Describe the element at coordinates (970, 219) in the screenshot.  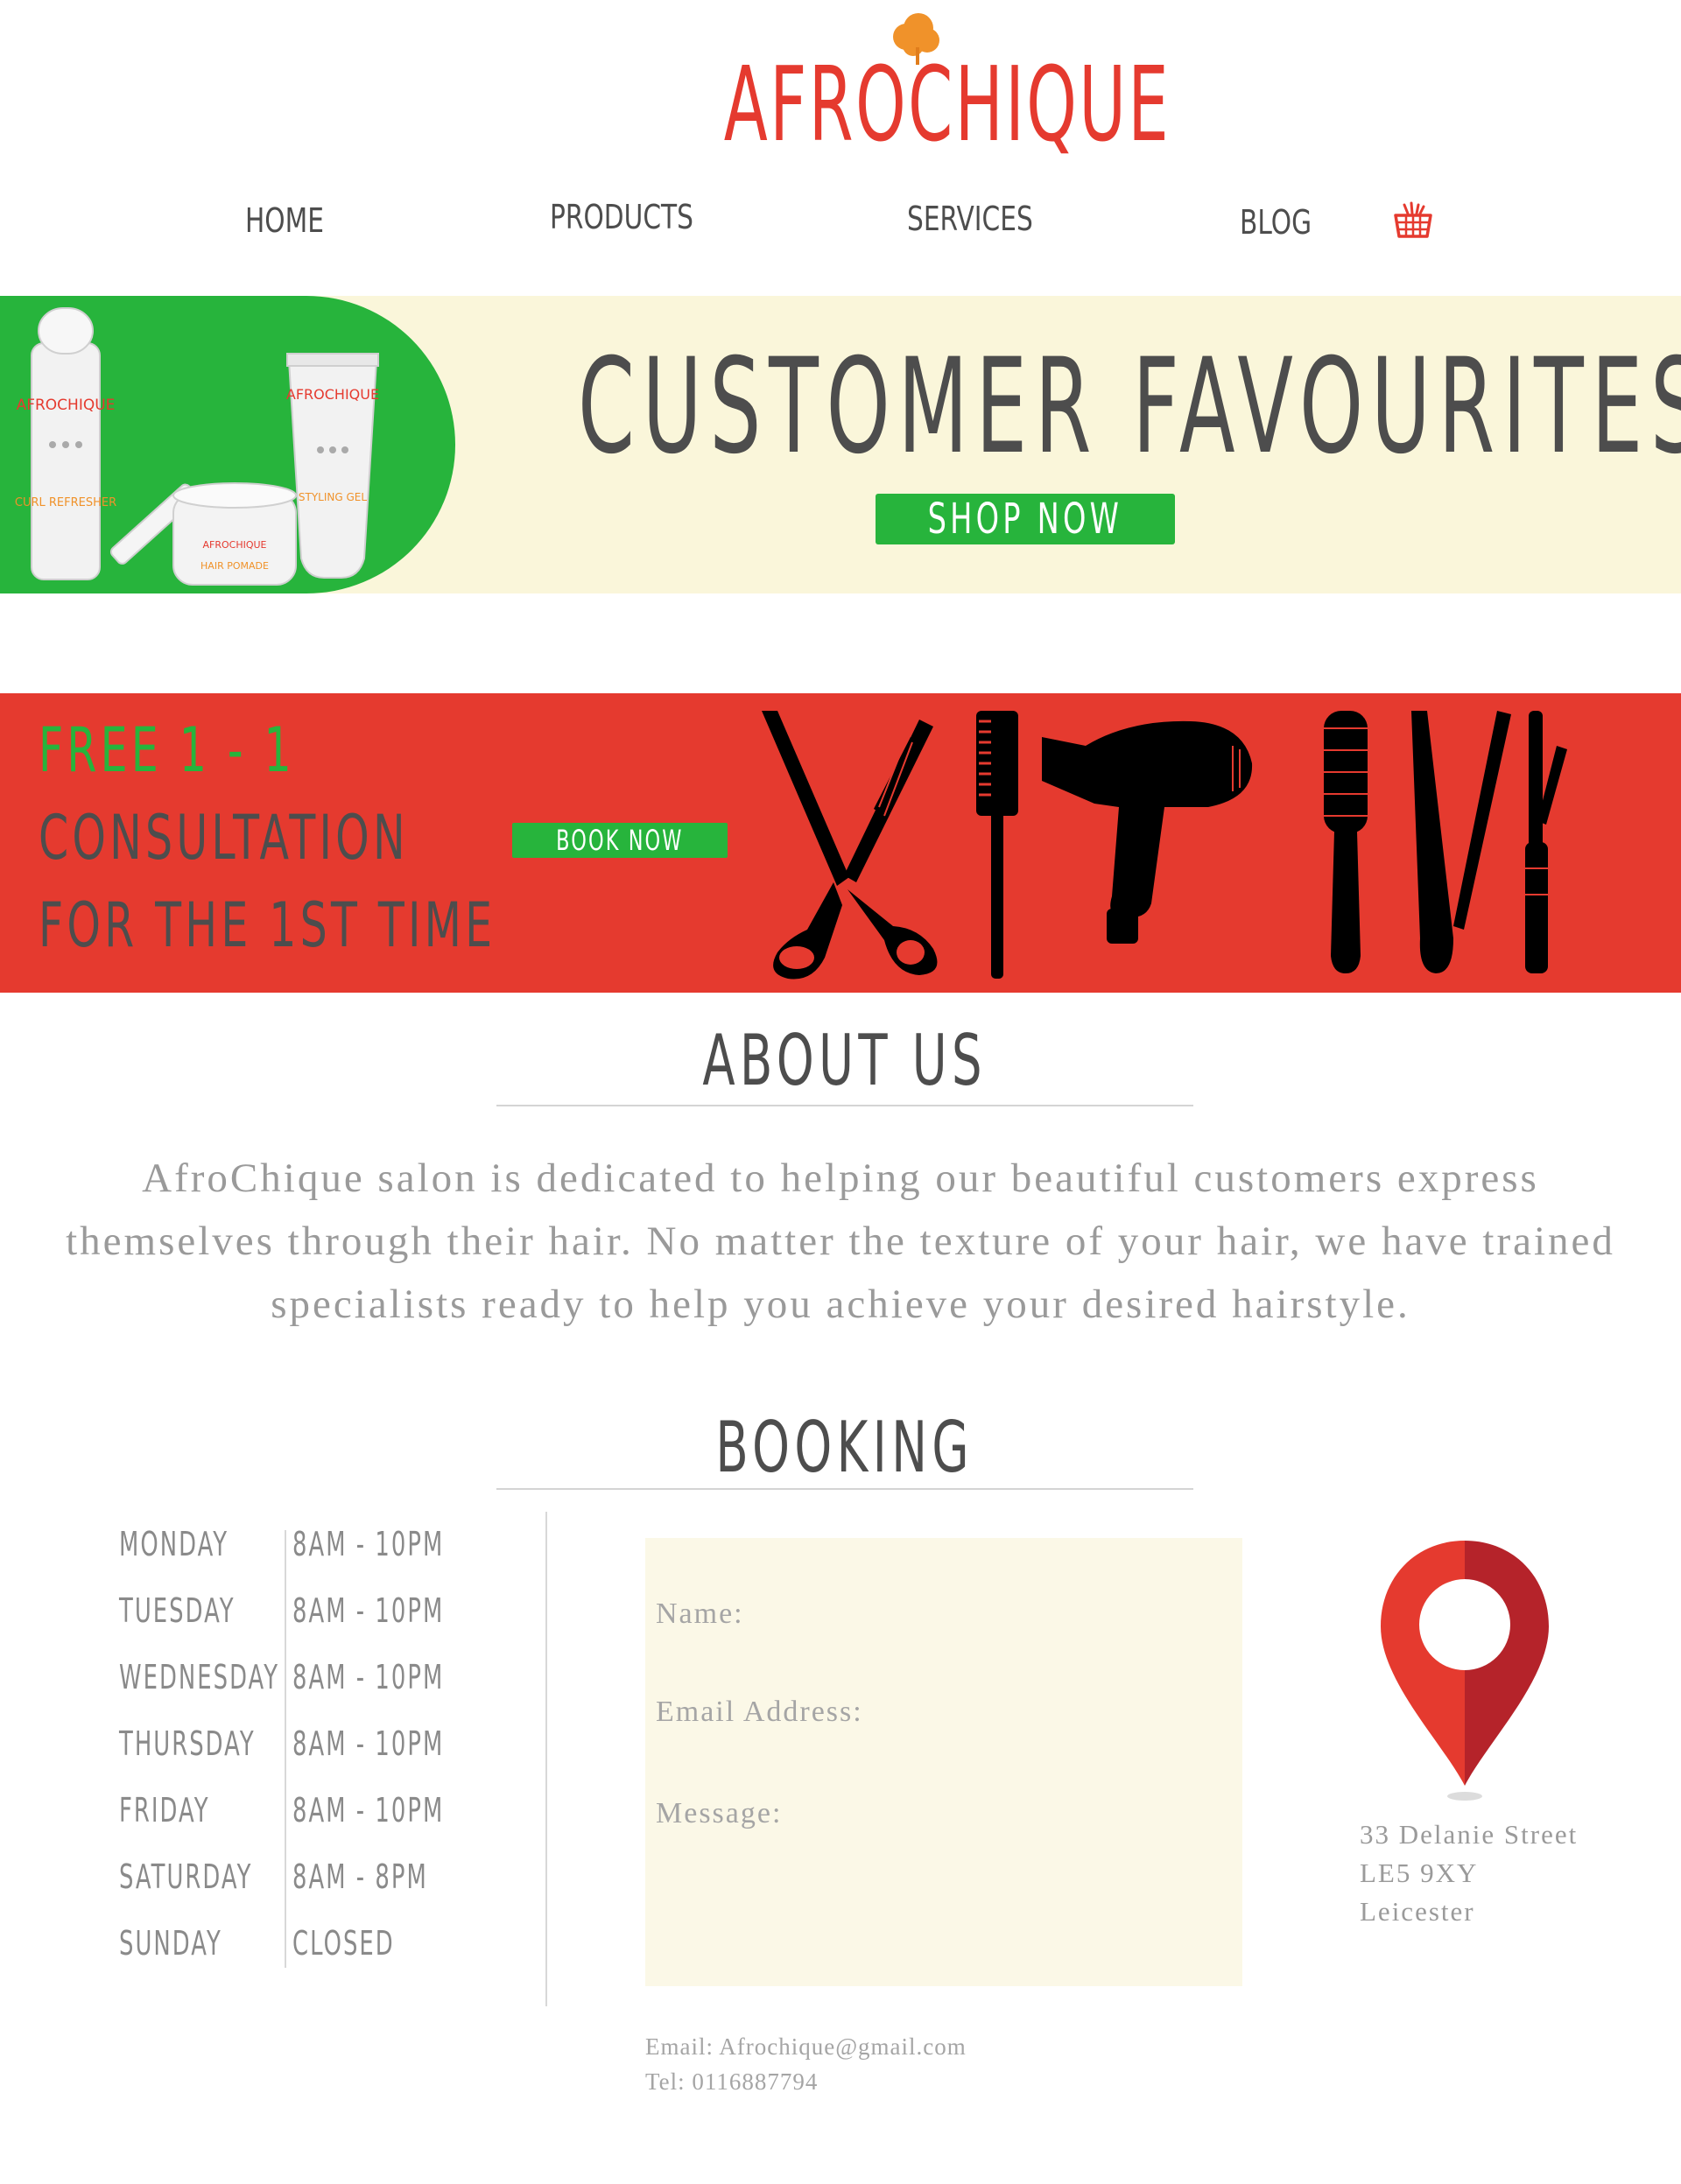
I see `nav-services: SERVICES` at that location.